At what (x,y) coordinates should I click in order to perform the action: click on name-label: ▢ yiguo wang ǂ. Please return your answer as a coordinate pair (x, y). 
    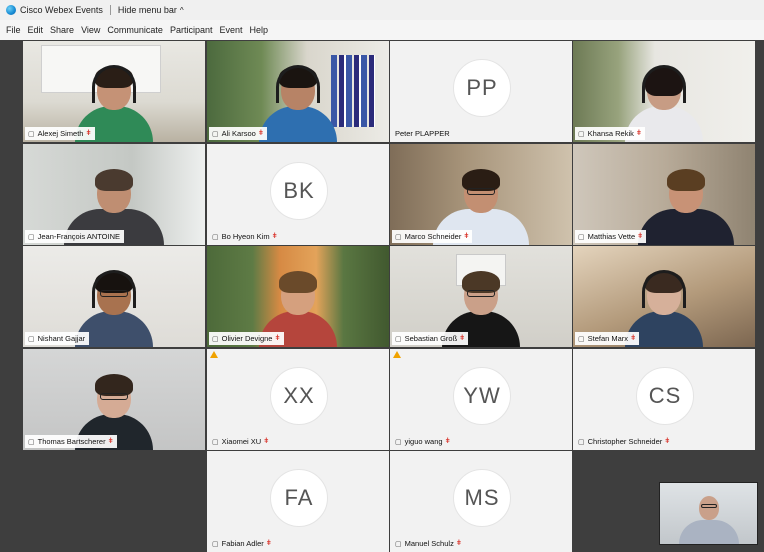
    Looking at the image, I should click on (423, 441).